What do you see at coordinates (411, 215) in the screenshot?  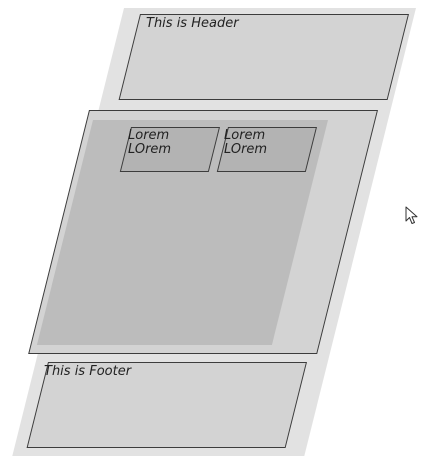 I see `mouse-pointer-icon` at bounding box center [411, 215].